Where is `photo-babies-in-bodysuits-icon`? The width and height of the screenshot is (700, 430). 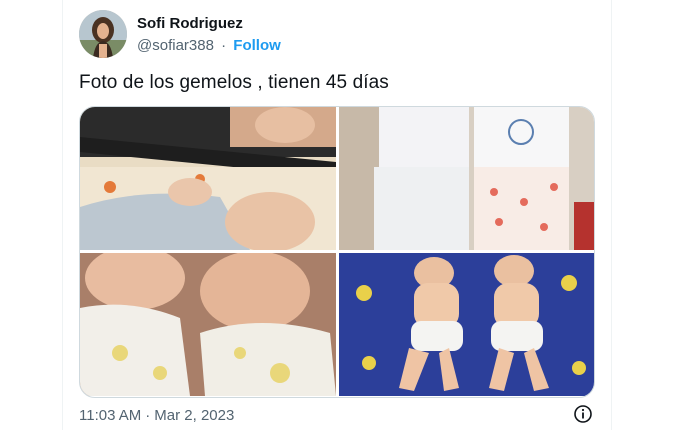
photo-babies-in-bodysuits-icon is located at coordinates (466, 178).